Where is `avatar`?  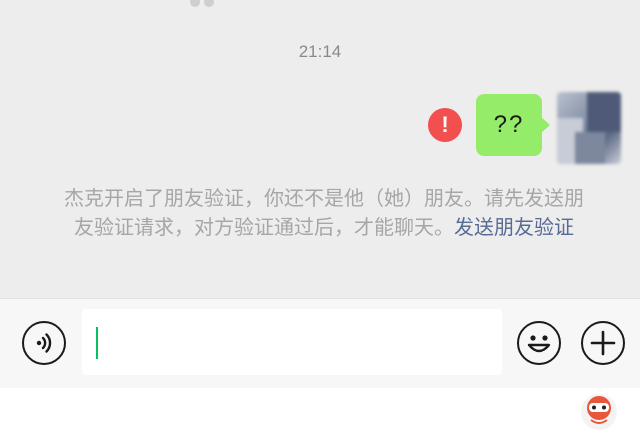 avatar is located at coordinates (589, 128).